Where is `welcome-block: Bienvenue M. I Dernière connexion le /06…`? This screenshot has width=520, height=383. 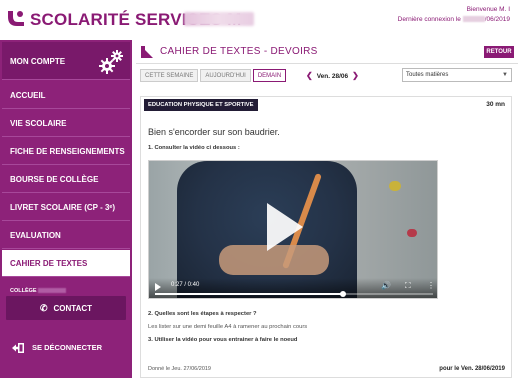 welcome-block: Bienvenue M. I Dernière connexion le /06… is located at coordinates (454, 15).